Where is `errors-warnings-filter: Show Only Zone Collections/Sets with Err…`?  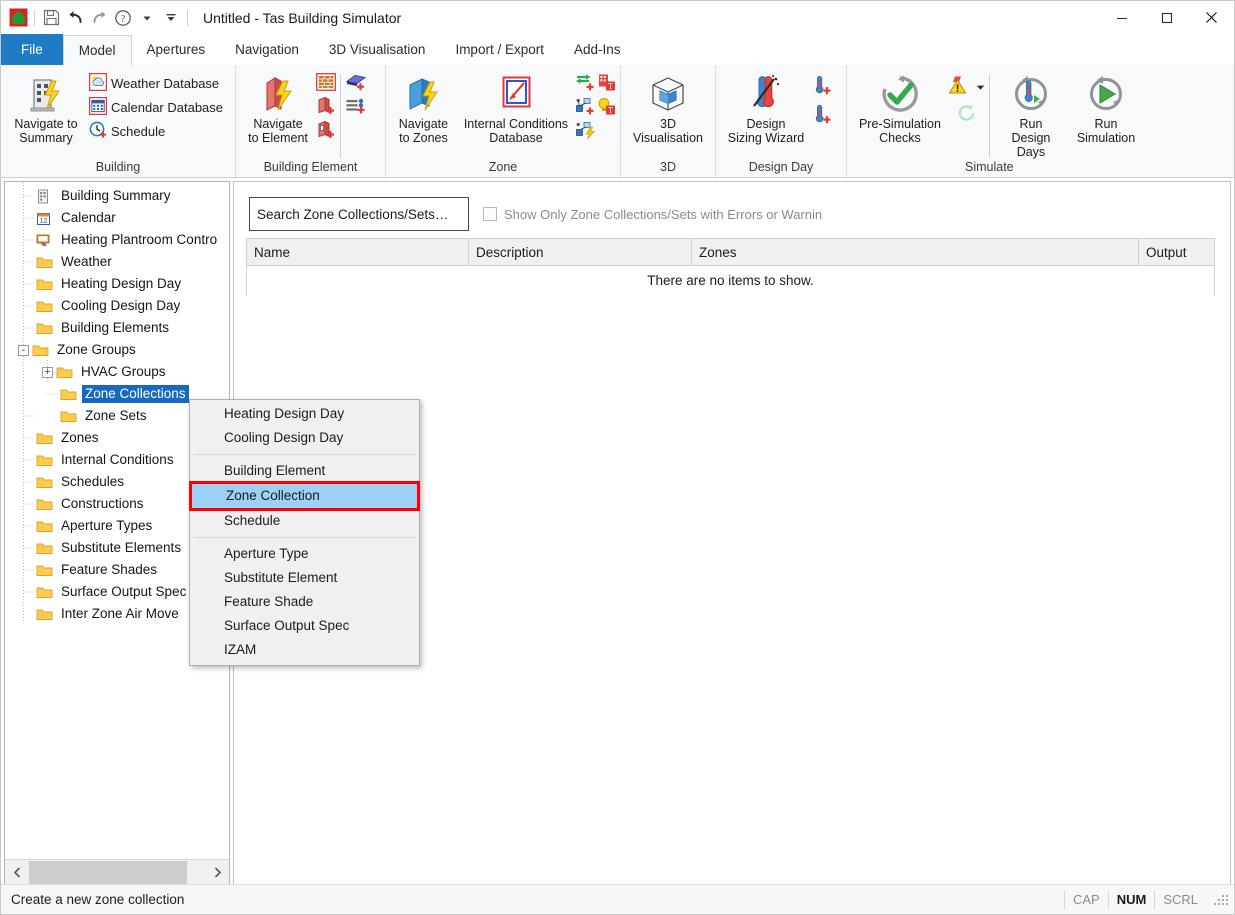 errors-warnings-filter: Show Only Zone Collections/Sets with Err… is located at coordinates (652, 214).